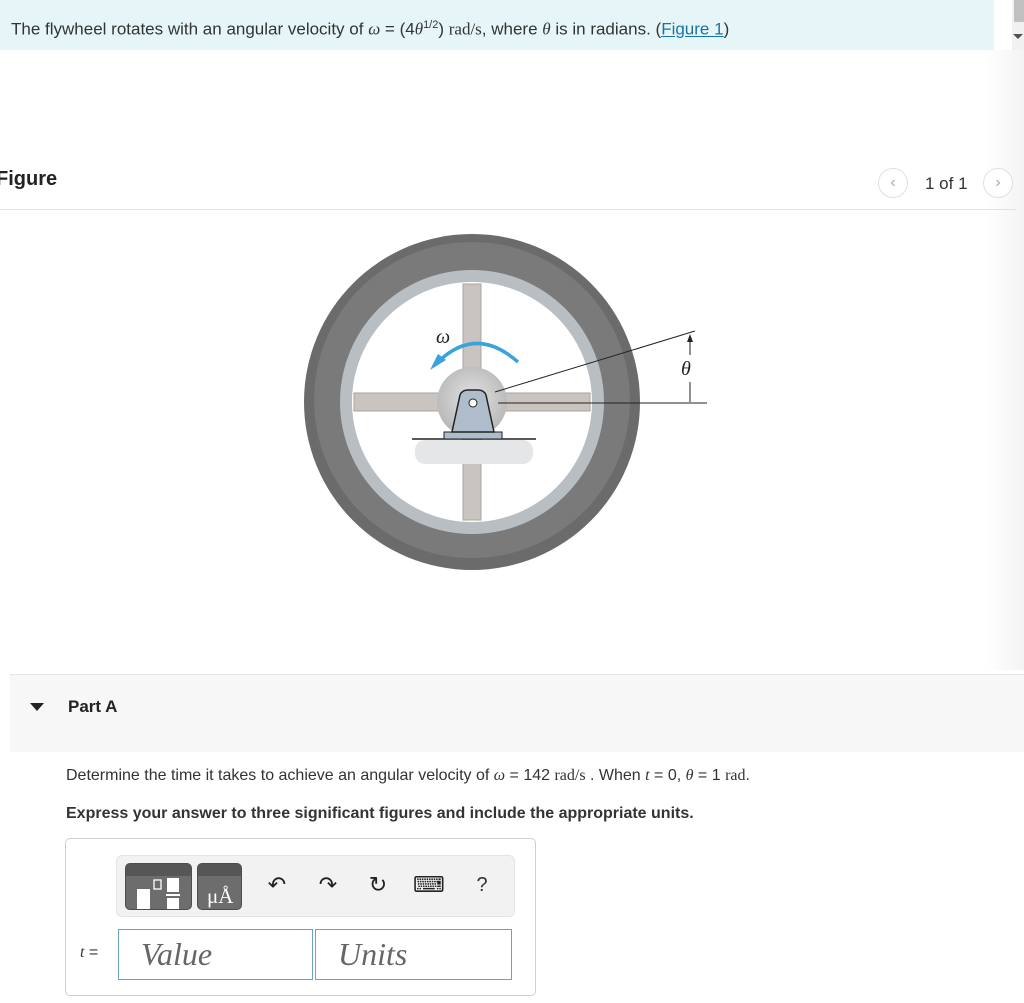 The height and width of the screenshot is (1003, 1024). Describe the element at coordinates (215, 954) in the screenshot. I see `value-input` at that location.